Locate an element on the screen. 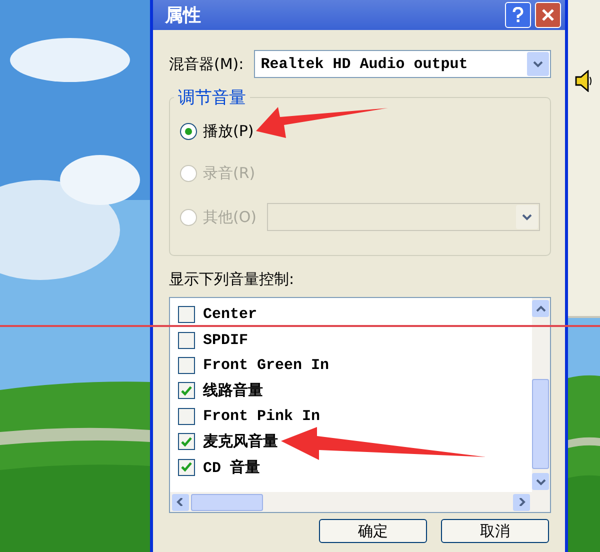 The height and width of the screenshot is (552, 600). help-button is located at coordinates (518, 15).